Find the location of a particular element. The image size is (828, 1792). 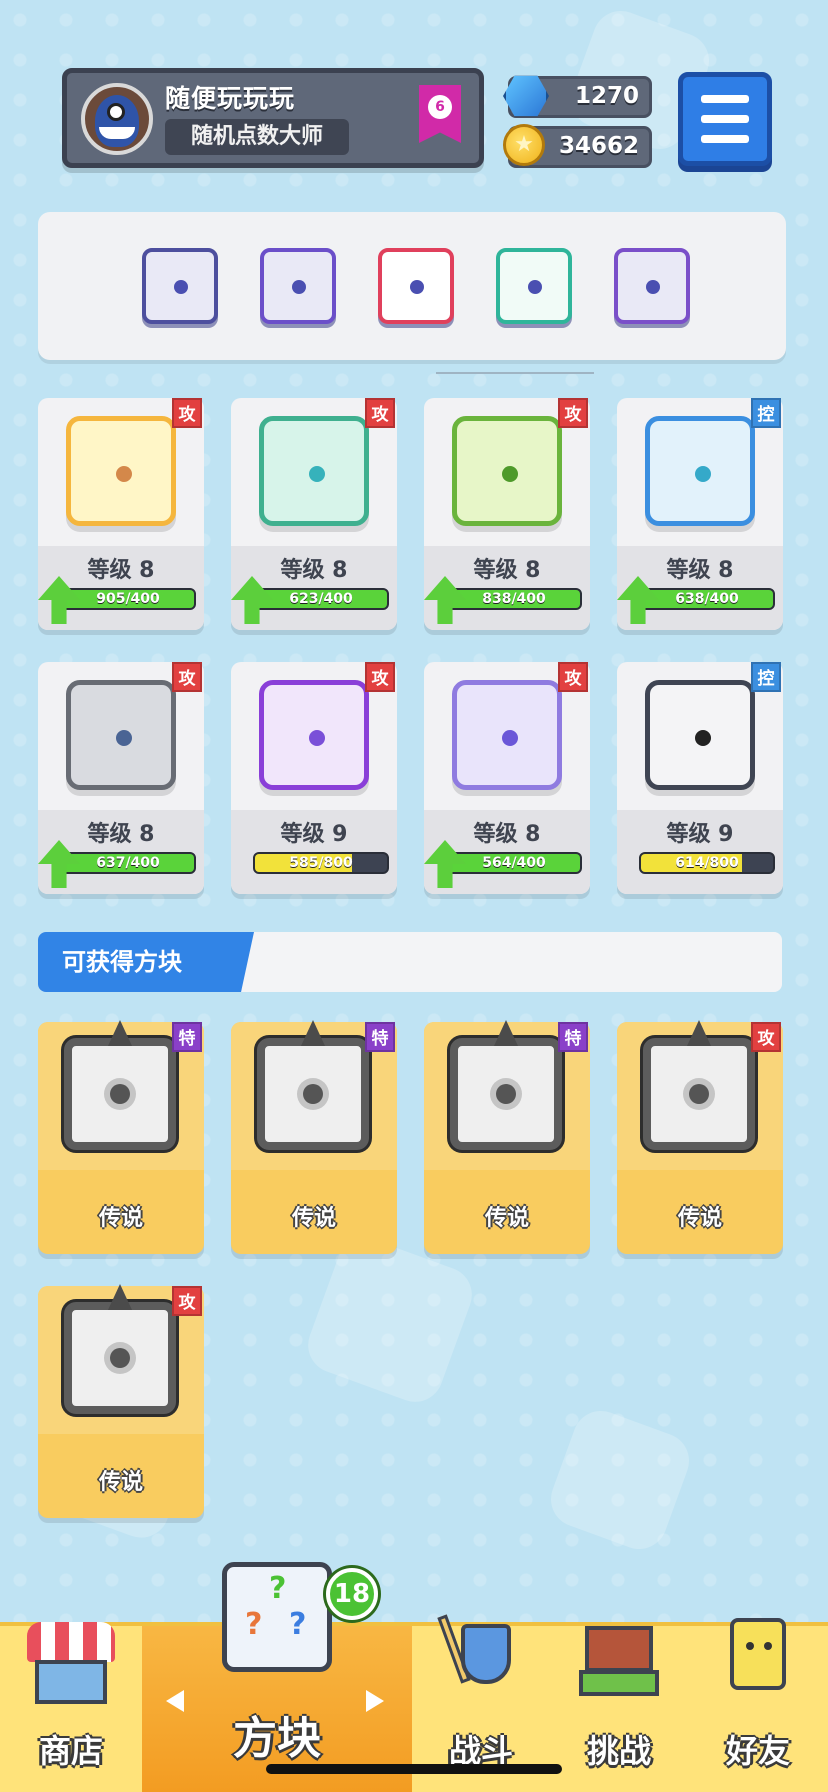

wind-dice-icon is located at coordinates (314, 471).